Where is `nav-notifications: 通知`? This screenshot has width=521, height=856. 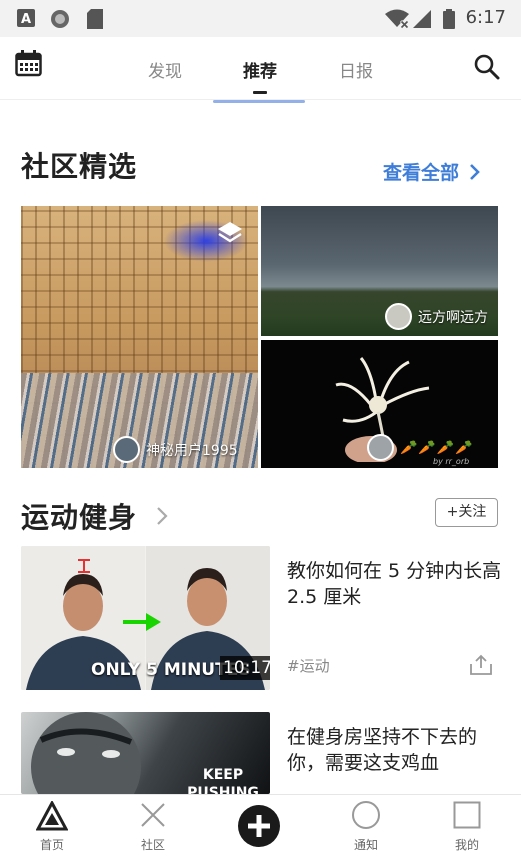 nav-notifications: 通知 is located at coordinates (366, 825).